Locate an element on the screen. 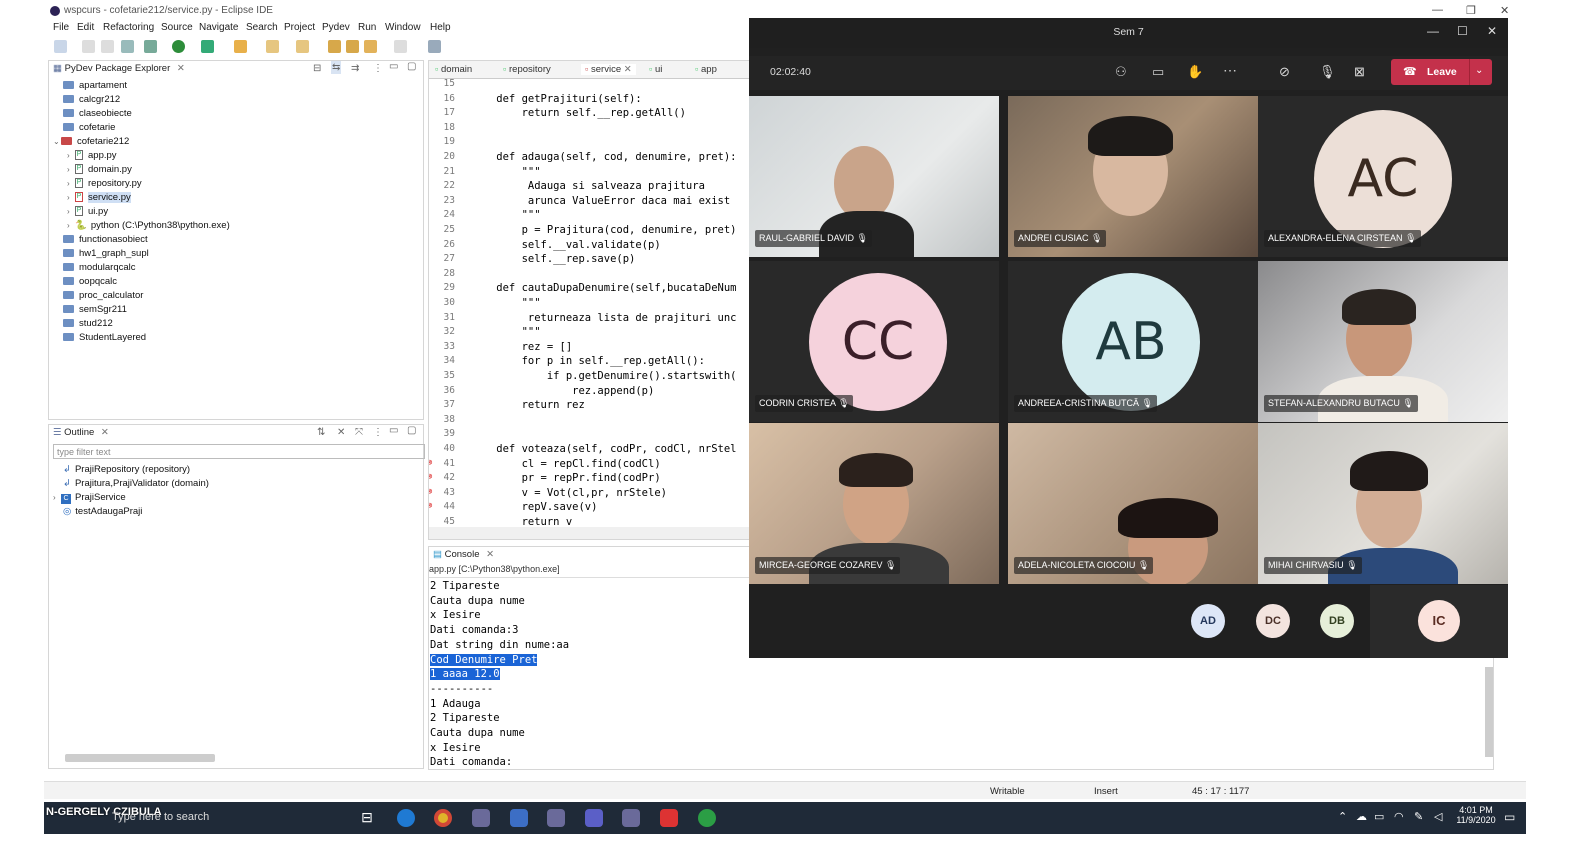 The width and height of the screenshot is (1596, 848). code-line: 24 """ is located at coordinates (589, 216).